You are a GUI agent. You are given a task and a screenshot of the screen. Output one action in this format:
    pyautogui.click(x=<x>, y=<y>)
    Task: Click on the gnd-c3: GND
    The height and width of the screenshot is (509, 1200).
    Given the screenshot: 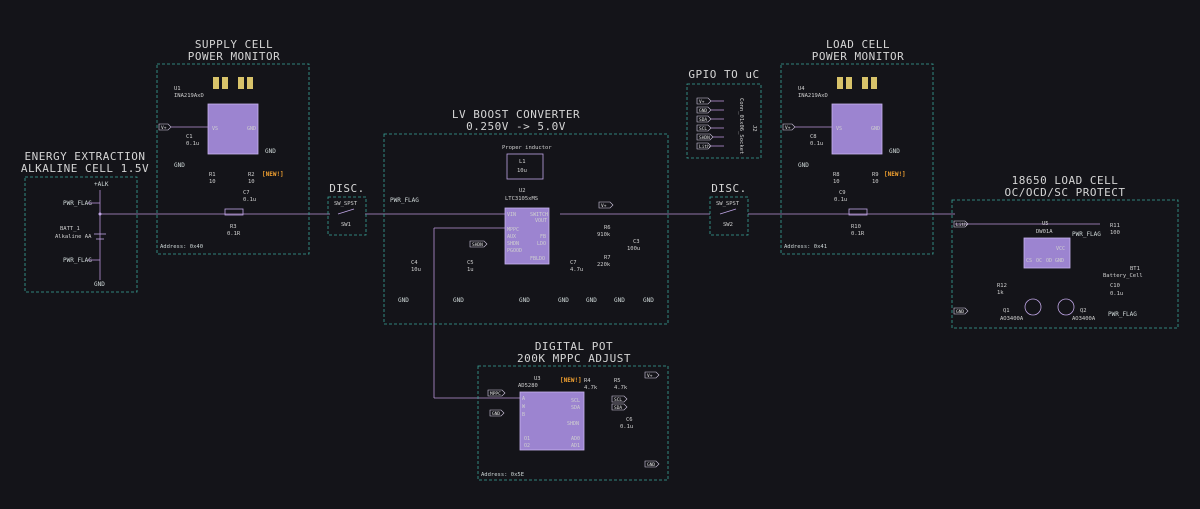 What is the action you would take?
    pyautogui.click(x=648, y=300)
    